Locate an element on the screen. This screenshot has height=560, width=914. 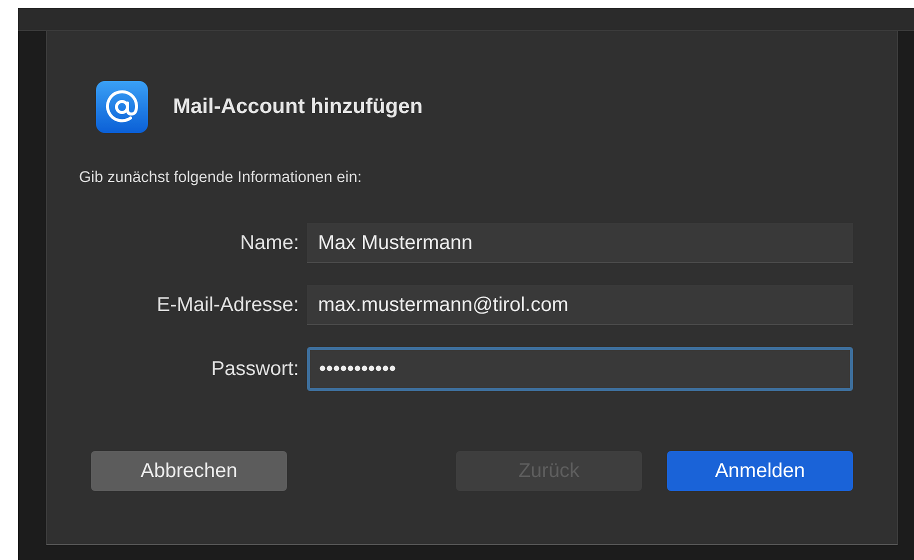
input-field: max.mustermann@tirol.com is located at coordinates (580, 305).